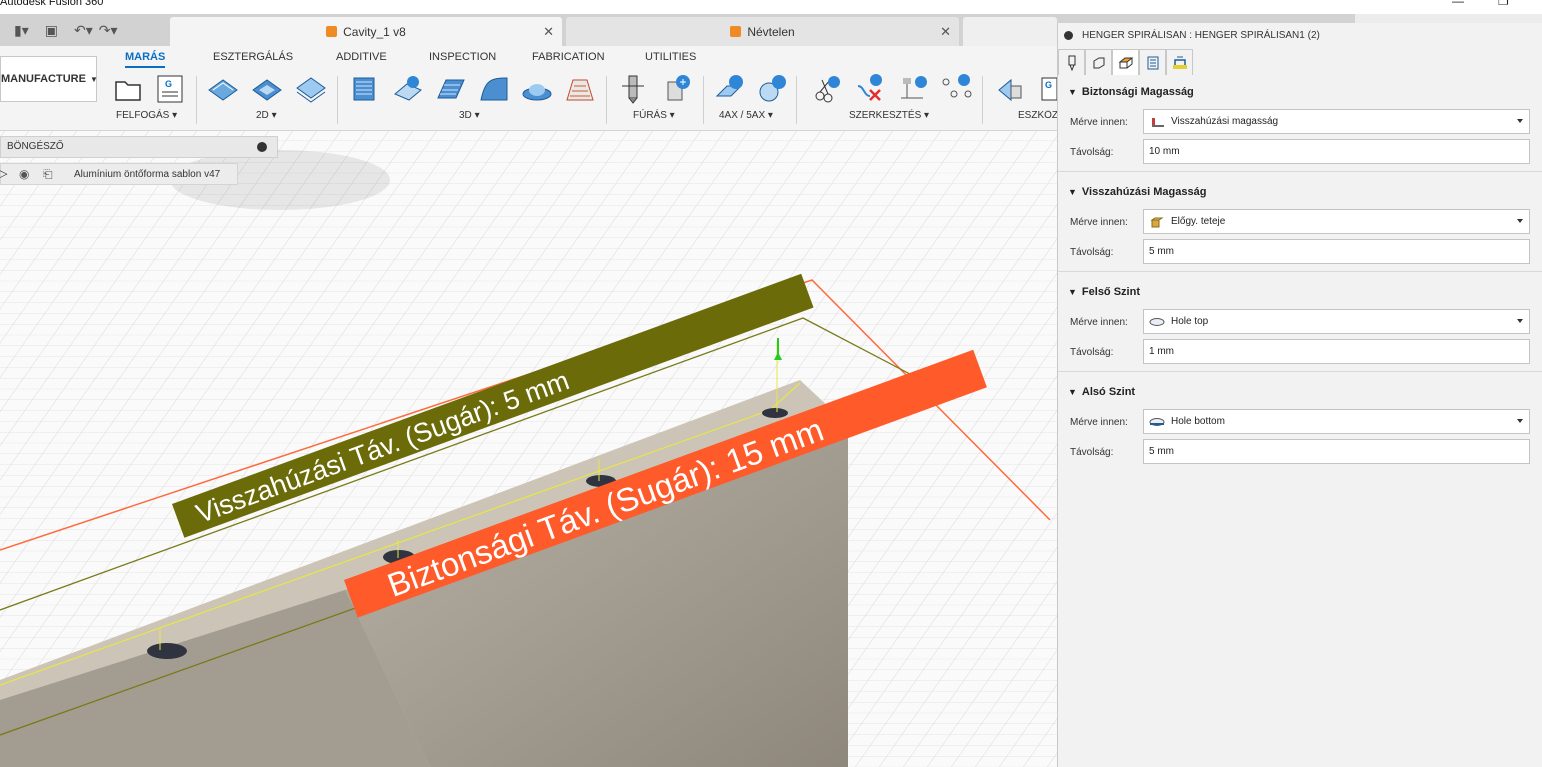 The width and height of the screenshot is (1542, 767). Describe the element at coordinates (1336, 351) in the screenshot. I see `distance-input: 1 mm` at that location.